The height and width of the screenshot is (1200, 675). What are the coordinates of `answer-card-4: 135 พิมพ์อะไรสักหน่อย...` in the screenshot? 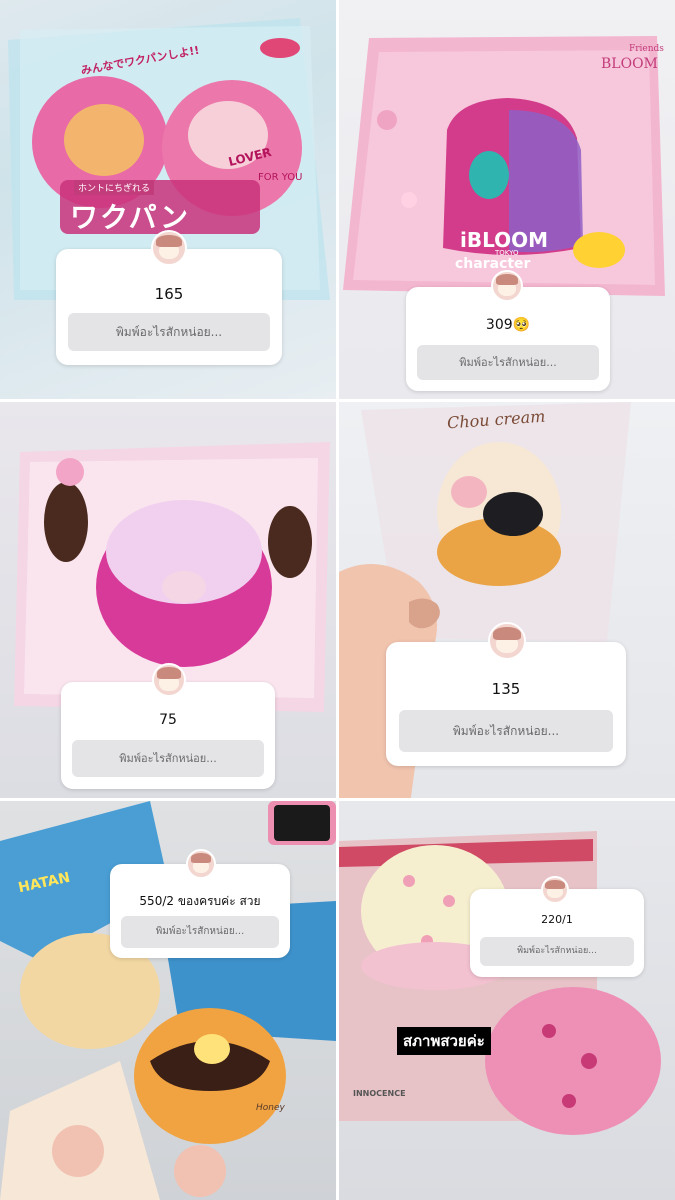 It's located at (506, 704).